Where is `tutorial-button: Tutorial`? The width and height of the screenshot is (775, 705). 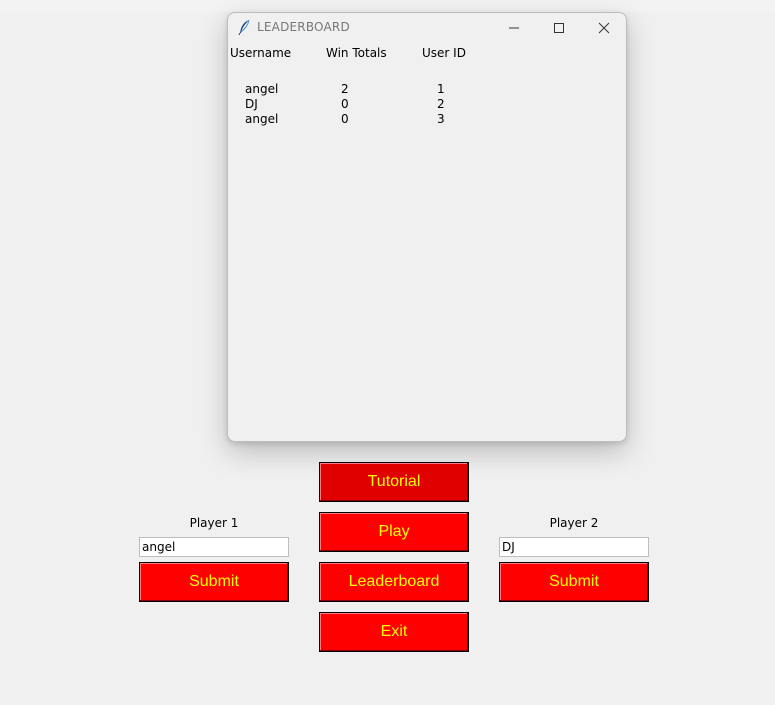 tutorial-button: Tutorial is located at coordinates (394, 482).